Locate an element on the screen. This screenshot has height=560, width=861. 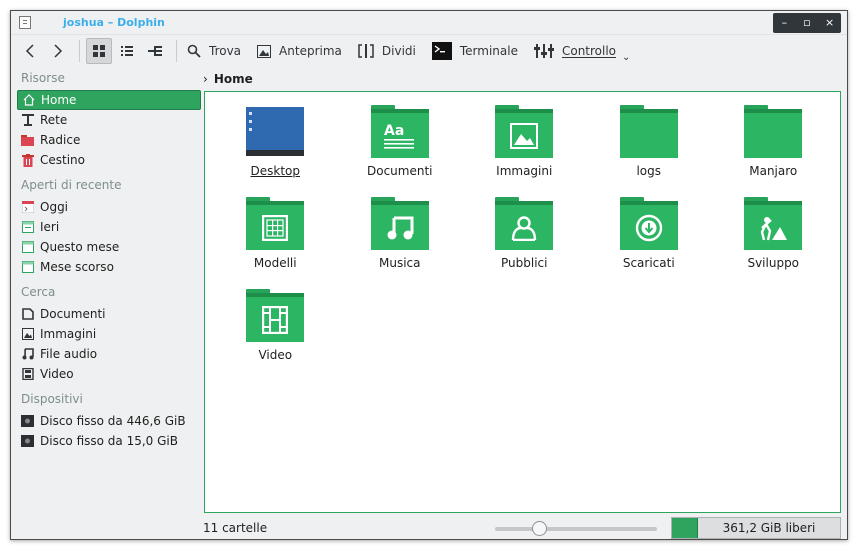
root-folder-icon is located at coordinates (27, 140).